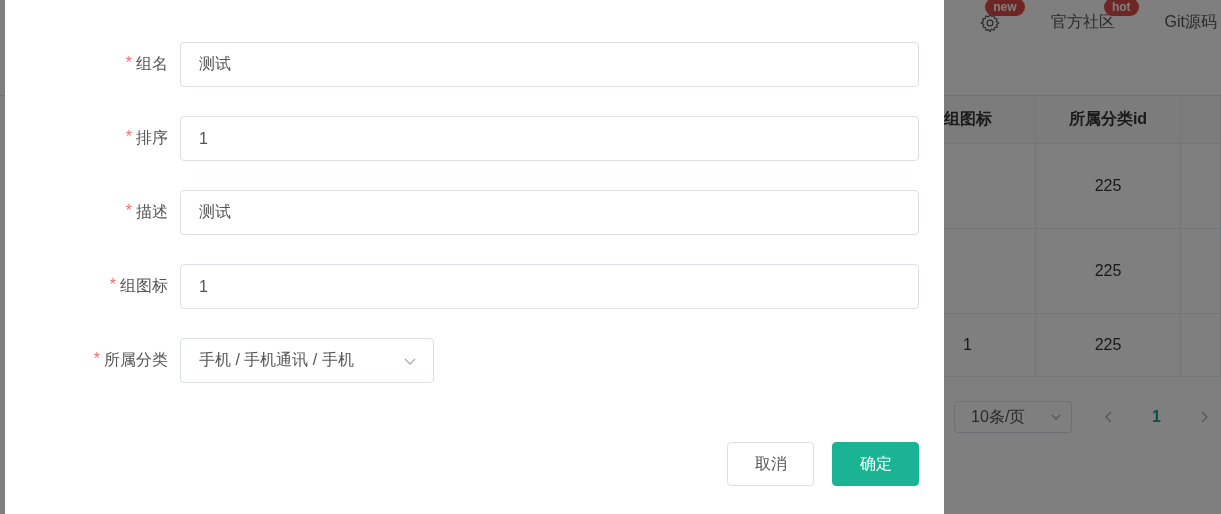  Describe the element at coordinates (770, 464) in the screenshot. I see `cancel-button: 取消` at that location.